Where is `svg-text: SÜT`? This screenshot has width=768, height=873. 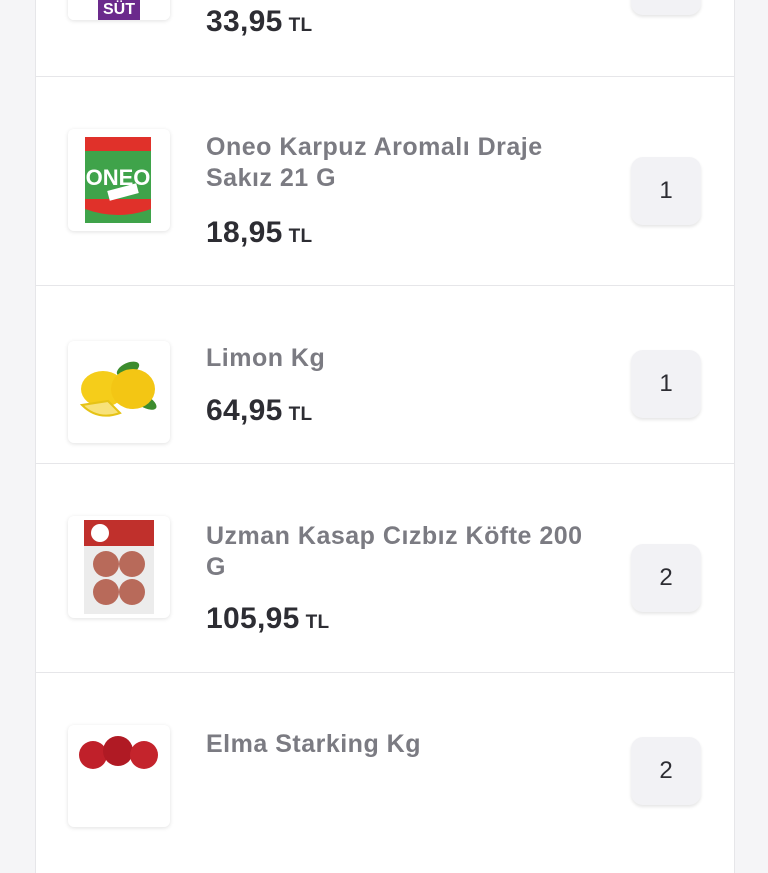 svg-text: SÜT is located at coordinates (119, 9).